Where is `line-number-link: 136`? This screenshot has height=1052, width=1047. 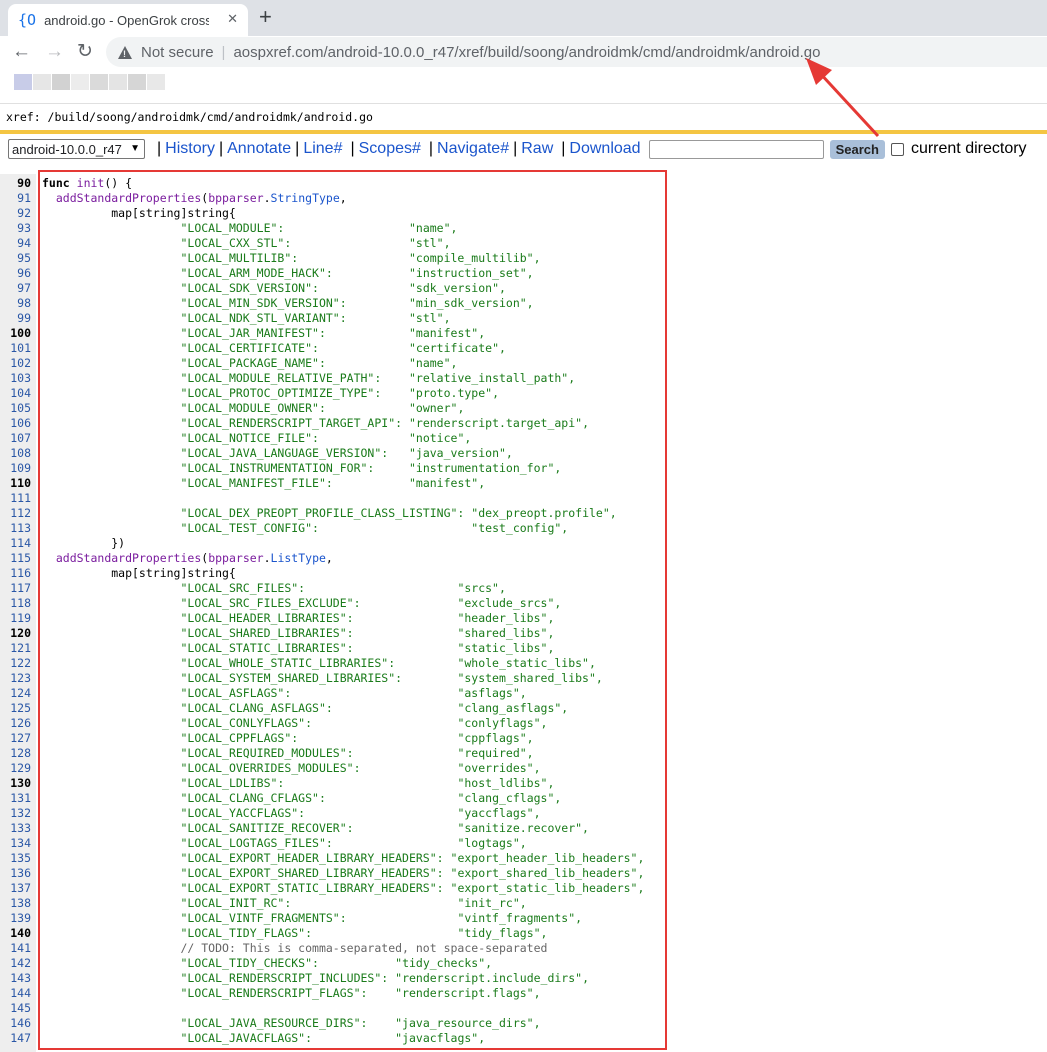
line-number-link: 136 is located at coordinates (15, 873).